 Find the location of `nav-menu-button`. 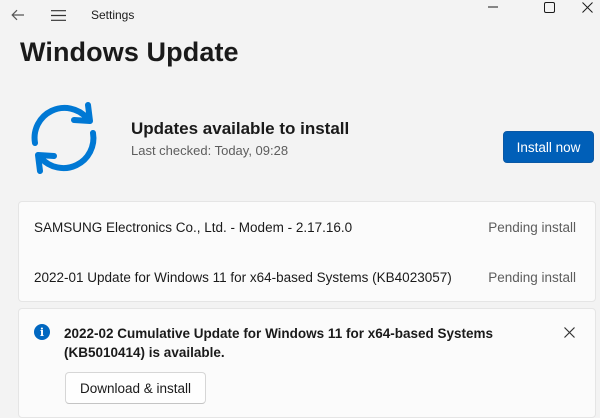

nav-menu-button is located at coordinates (58, 15).